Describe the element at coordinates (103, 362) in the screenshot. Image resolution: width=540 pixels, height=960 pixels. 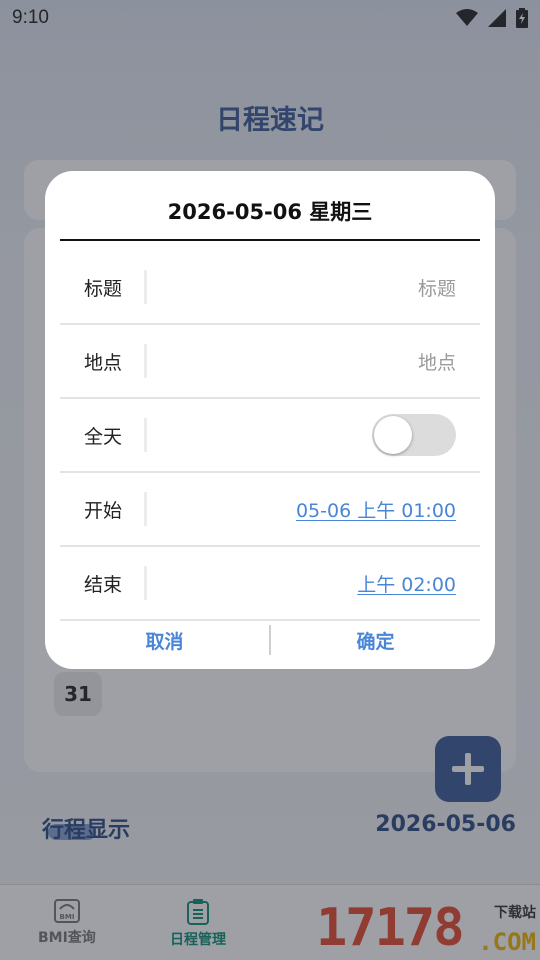
I see `location-label: 地点` at that location.